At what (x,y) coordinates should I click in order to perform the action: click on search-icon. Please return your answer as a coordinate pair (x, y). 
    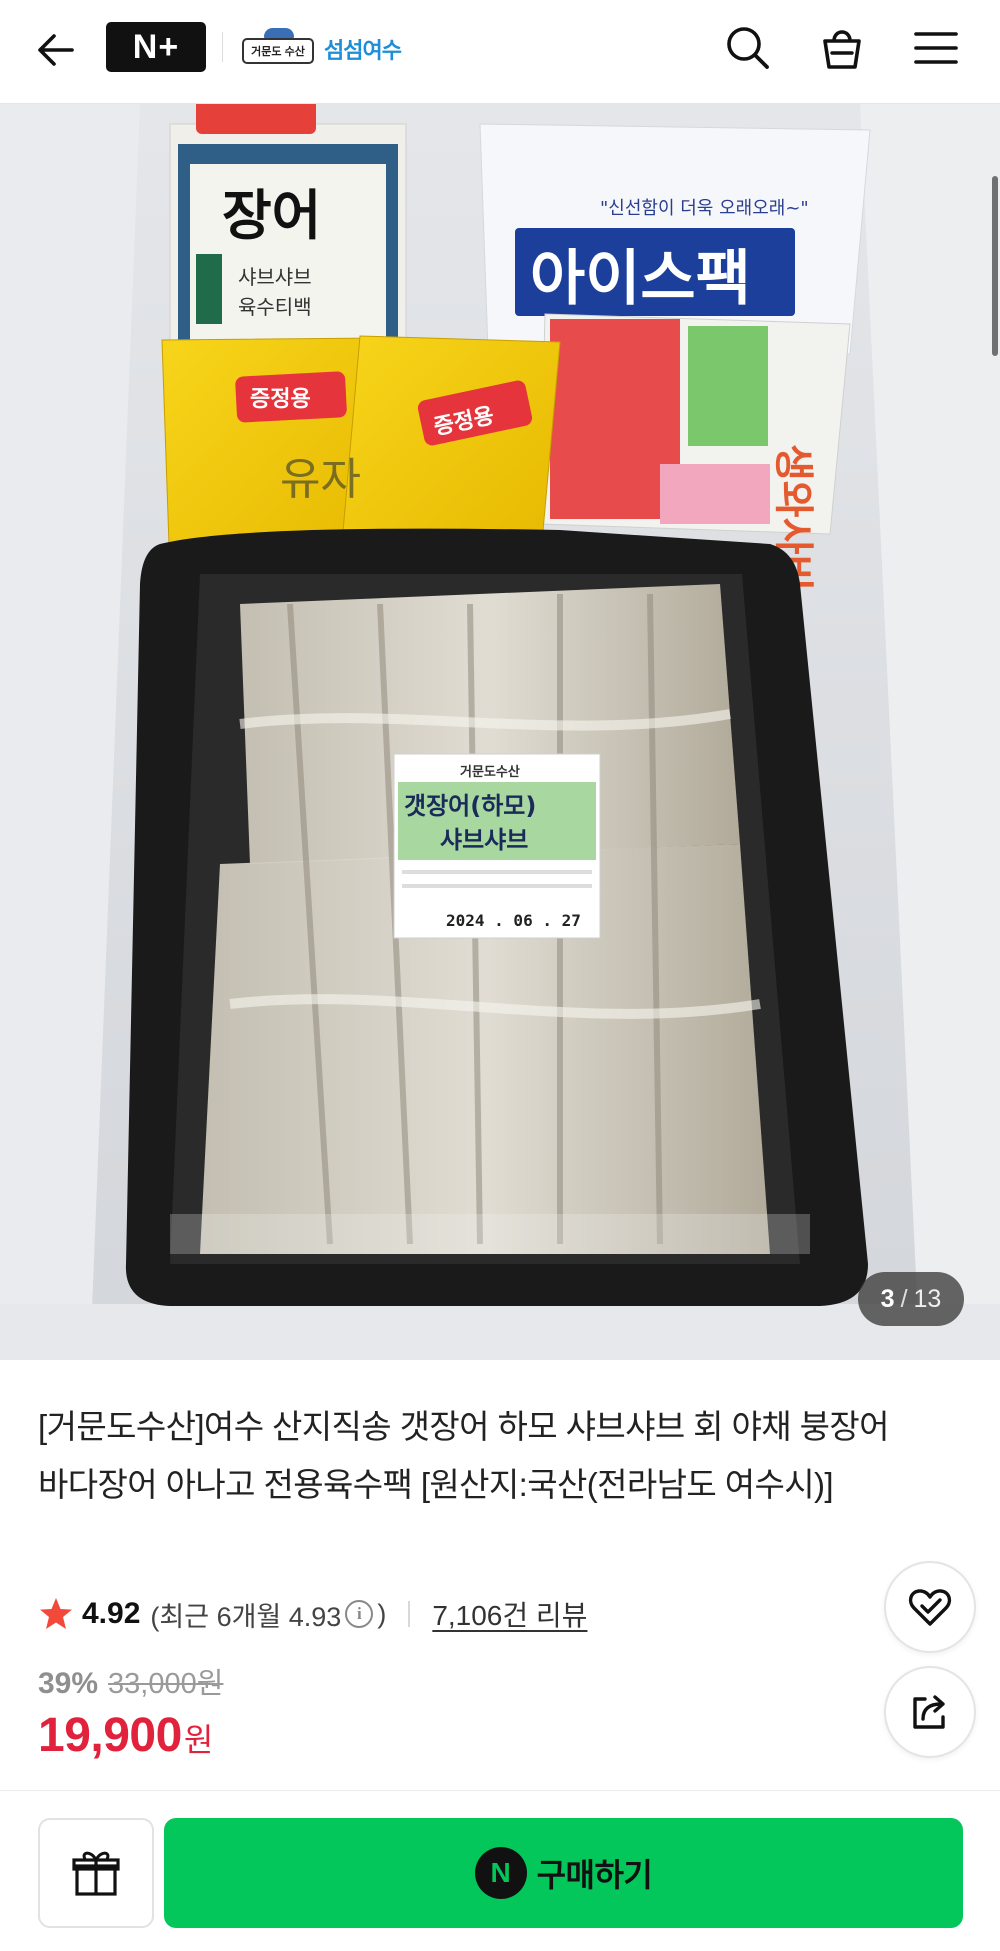
    Looking at the image, I should click on (748, 48).